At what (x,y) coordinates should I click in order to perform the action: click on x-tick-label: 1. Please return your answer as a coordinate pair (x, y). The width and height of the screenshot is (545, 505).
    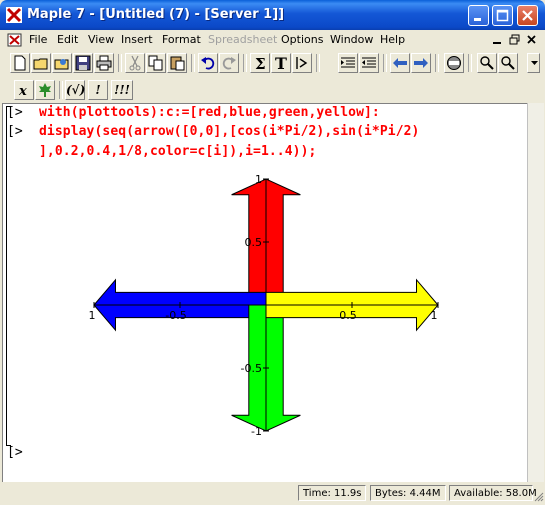
    Looking at the image, I should click on (434, 315).